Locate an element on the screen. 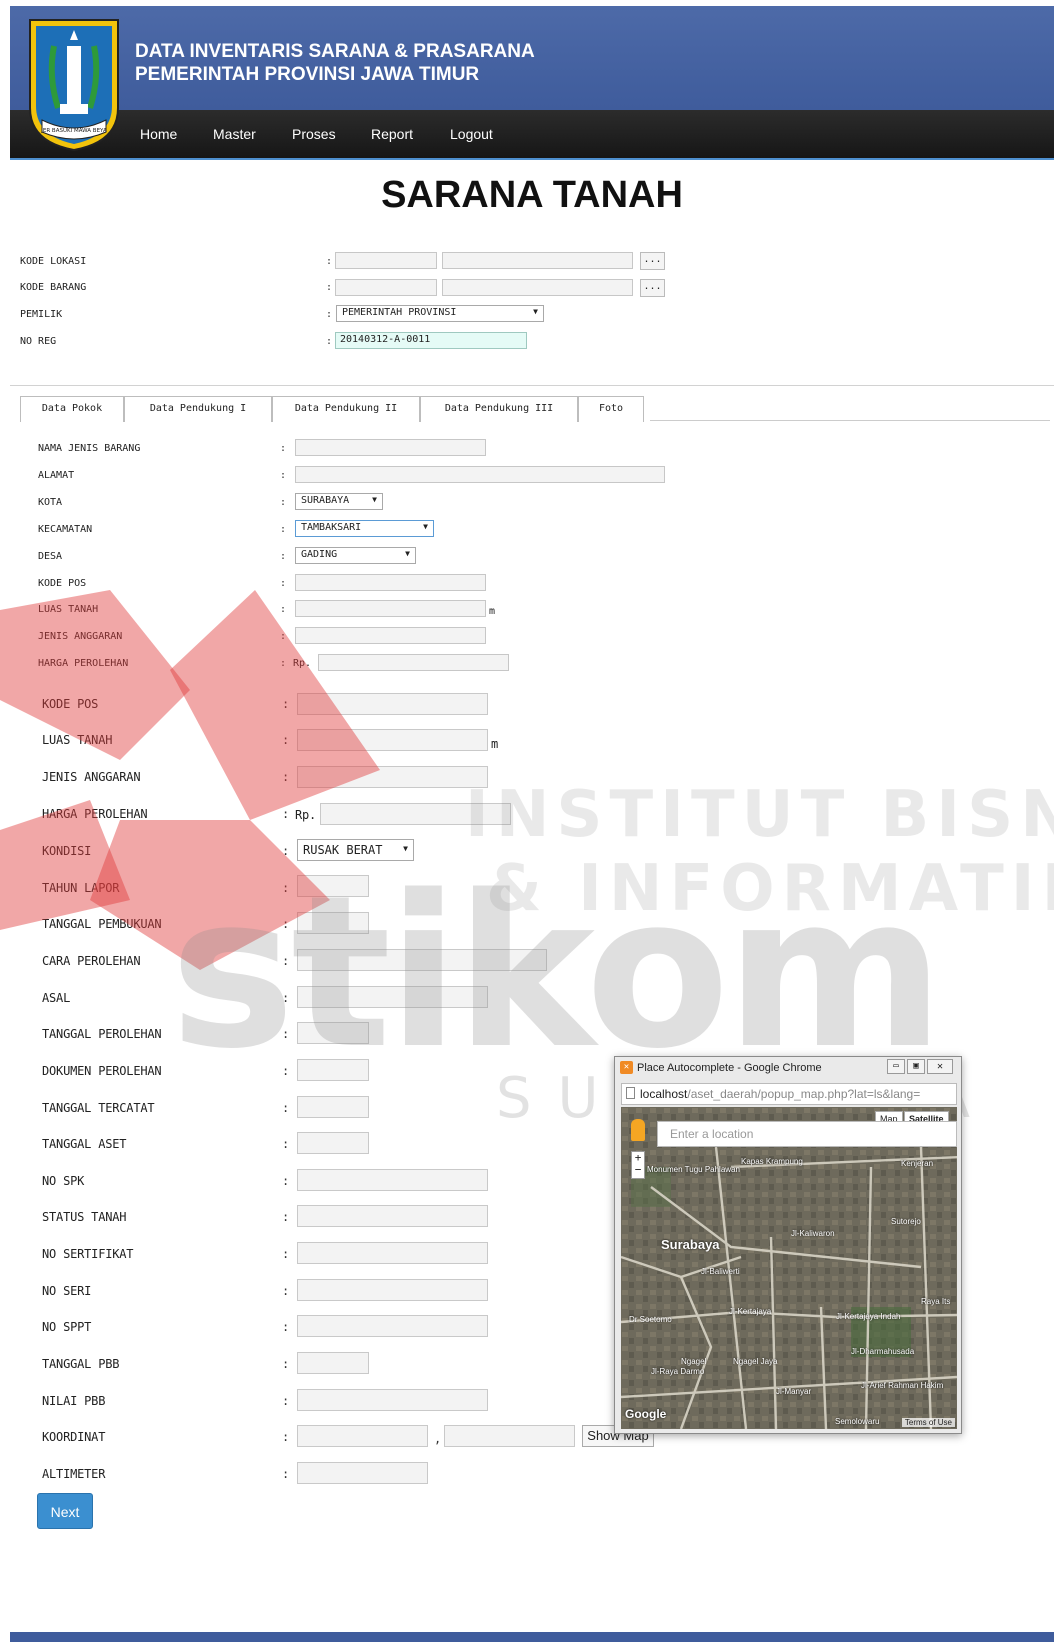 Image resolution: width=1054 pixels, height=1642 pixels. altimeter-input is located at coordinates (362, 1473).